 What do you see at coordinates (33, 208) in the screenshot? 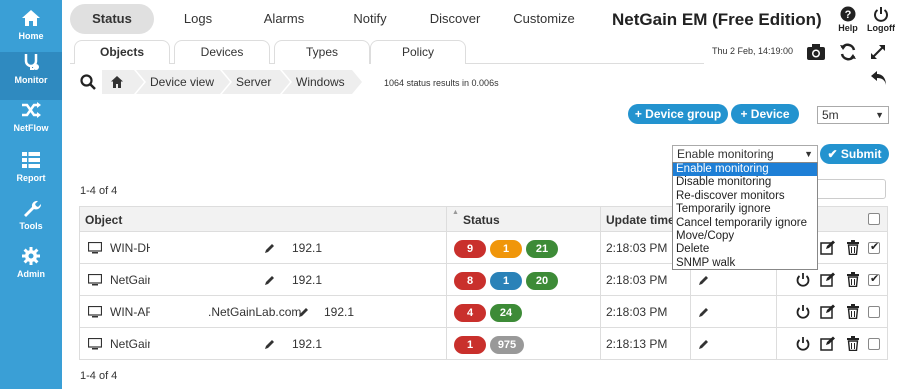
I see `wrench-icon` at bounding box center [33, 208].